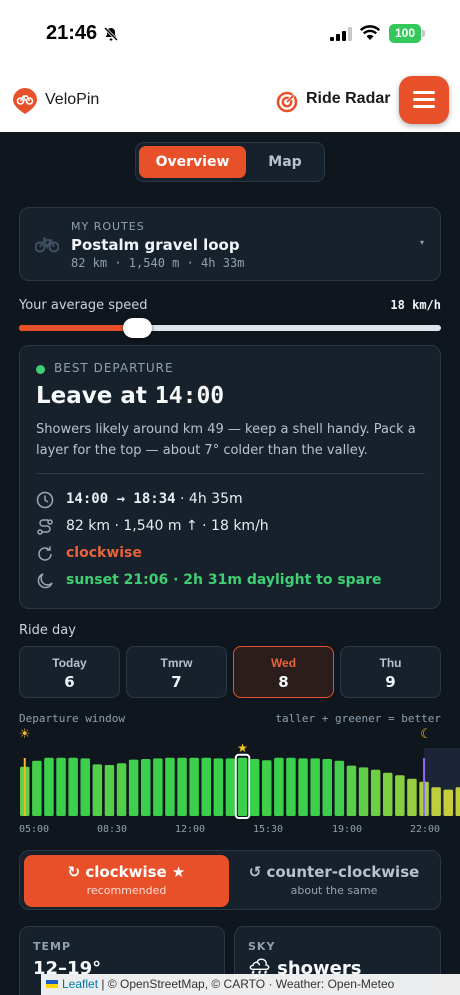 This screenshot has width=460, height=995. Describe the element at coordinates (47, 630) in the screenshot. I see `ride-day-label: Ride day` at that location.